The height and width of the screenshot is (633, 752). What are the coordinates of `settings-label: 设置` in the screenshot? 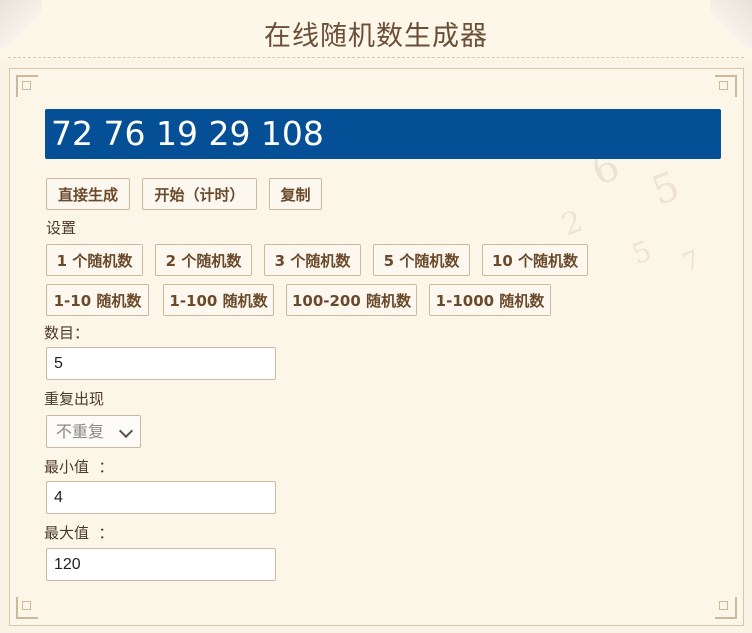 It's located at (61, 228).